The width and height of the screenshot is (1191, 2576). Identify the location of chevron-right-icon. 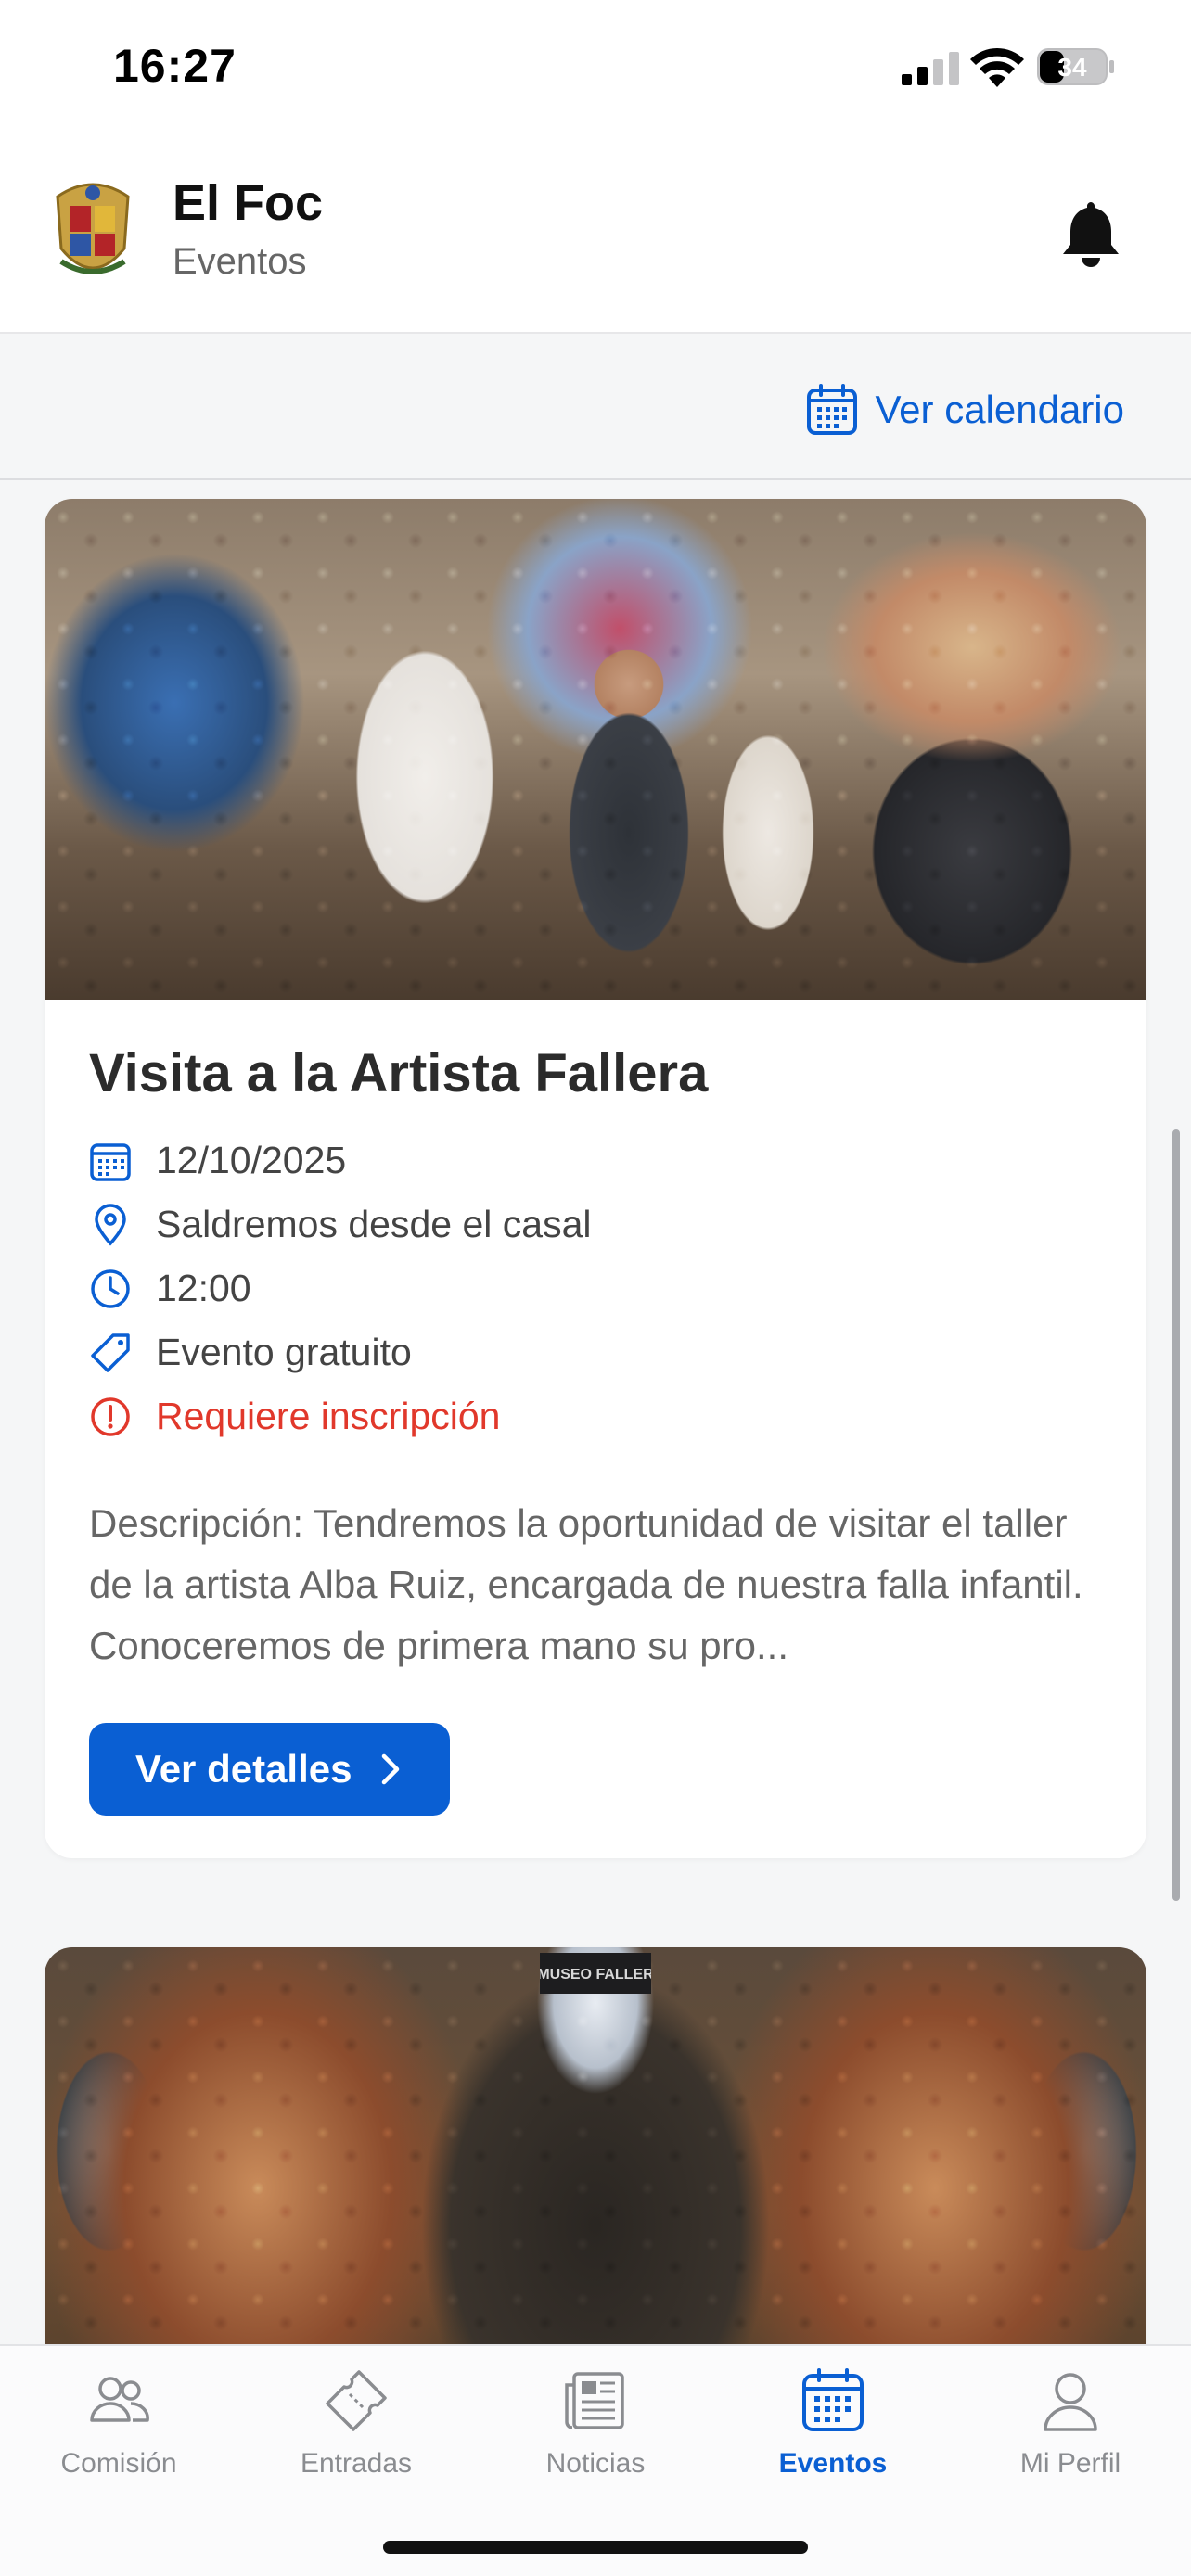
(391, 1769).